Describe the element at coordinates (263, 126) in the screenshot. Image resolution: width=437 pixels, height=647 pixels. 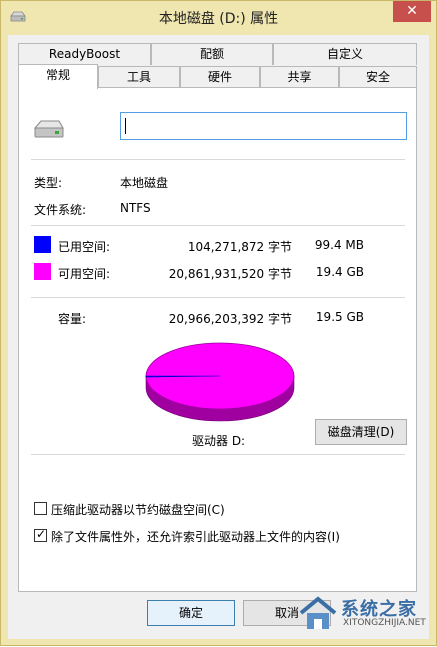
I see `drive-name-input` at that location.